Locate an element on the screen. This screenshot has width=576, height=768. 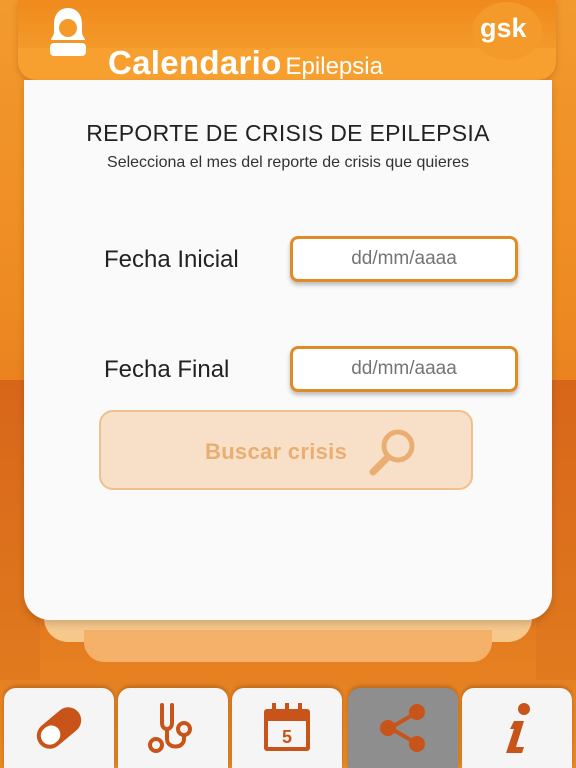
search-crisis-button: Buscar crisis is located at coordinates (286, 450).